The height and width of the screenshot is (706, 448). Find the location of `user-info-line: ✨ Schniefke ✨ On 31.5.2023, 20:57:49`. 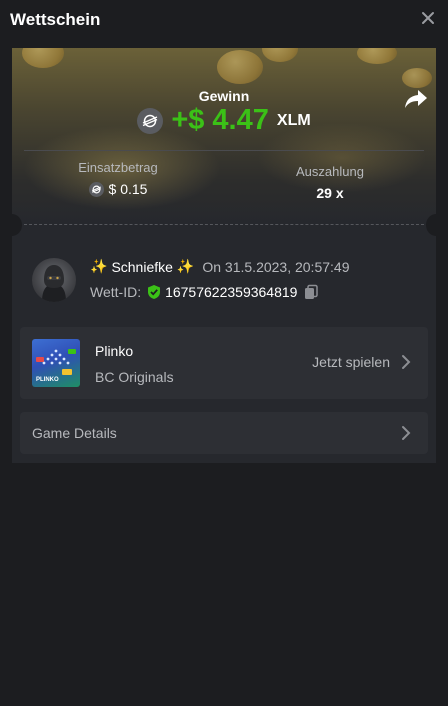

user-info-line: ✨ Schniefke ✨ On 31.5.2023, 20:57:49 is located at coordinates (219, 266).